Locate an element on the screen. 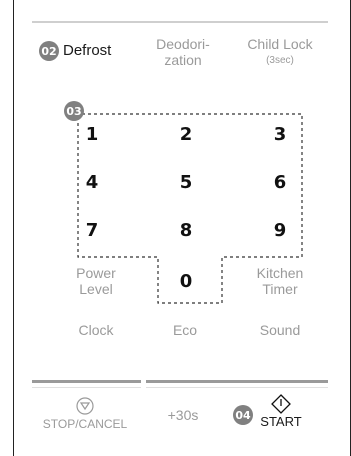 The image size is (351, 456). start-button: START is located at coordinates (281, 411).